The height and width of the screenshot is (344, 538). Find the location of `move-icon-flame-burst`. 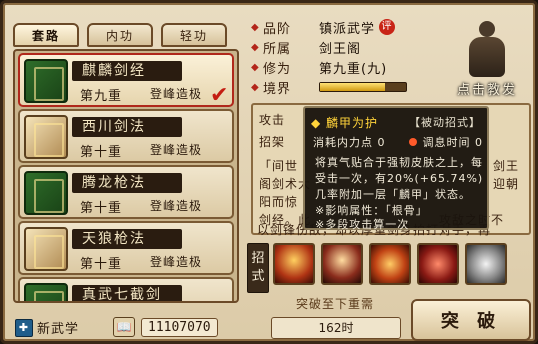

move-icon-flame-burst is located at coordinates (390, 264).